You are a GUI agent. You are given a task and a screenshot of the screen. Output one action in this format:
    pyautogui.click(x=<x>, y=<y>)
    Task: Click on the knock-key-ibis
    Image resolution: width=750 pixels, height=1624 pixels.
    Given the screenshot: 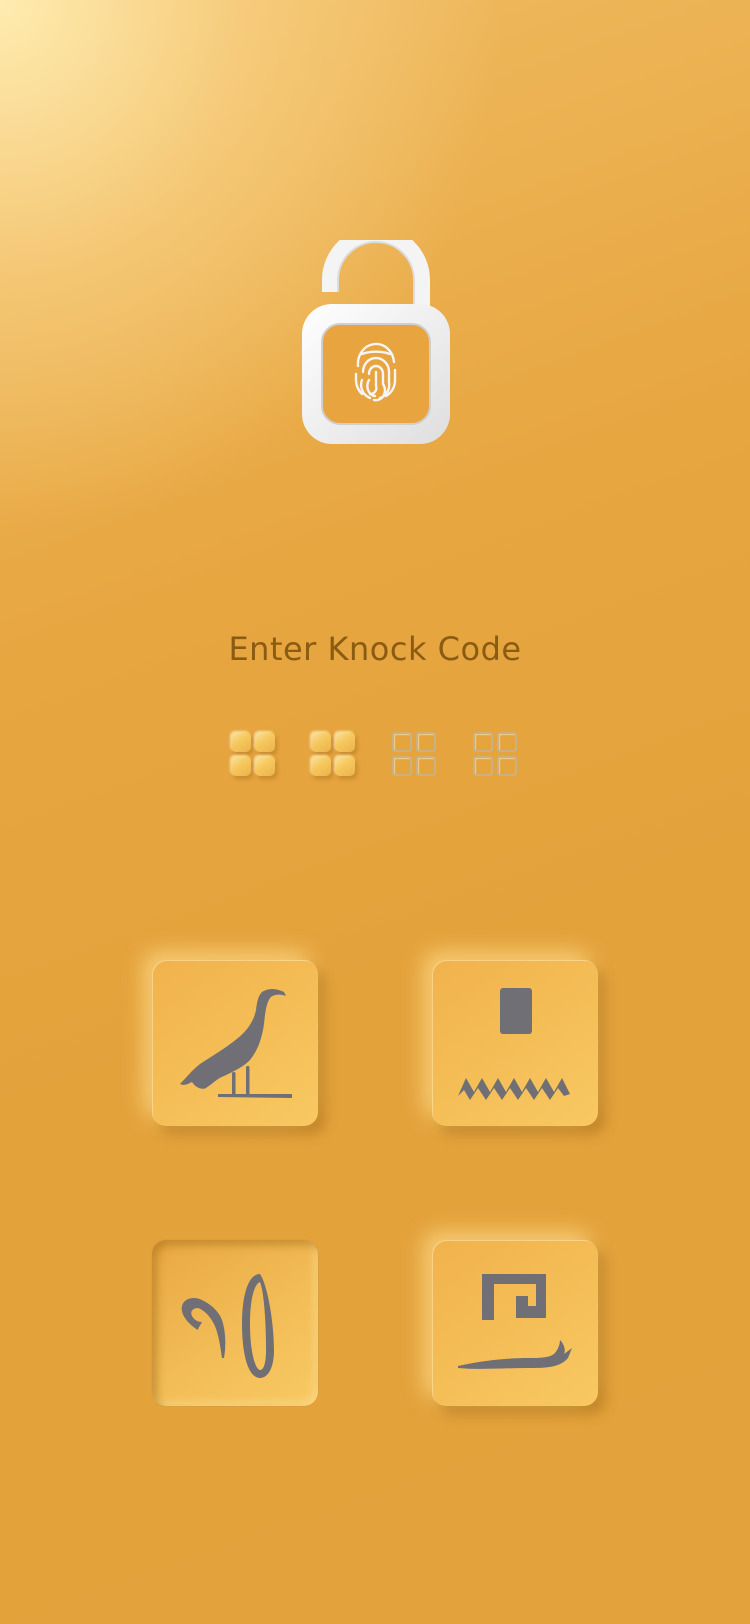 What is the action you would take?
    pyautogui.click(x=235, y=1043)
    